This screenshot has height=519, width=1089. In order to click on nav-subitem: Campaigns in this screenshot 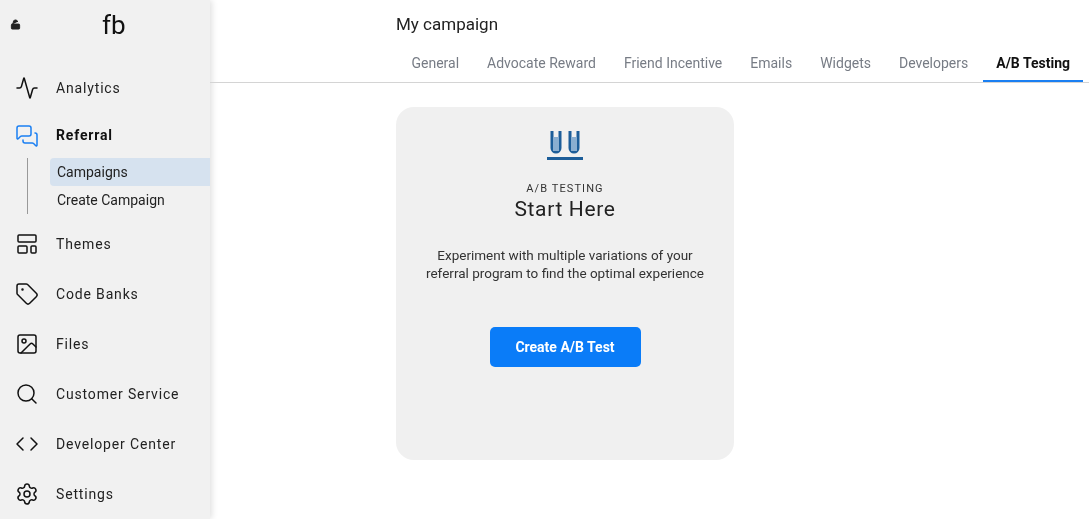, I will do `click(130, 172)`.